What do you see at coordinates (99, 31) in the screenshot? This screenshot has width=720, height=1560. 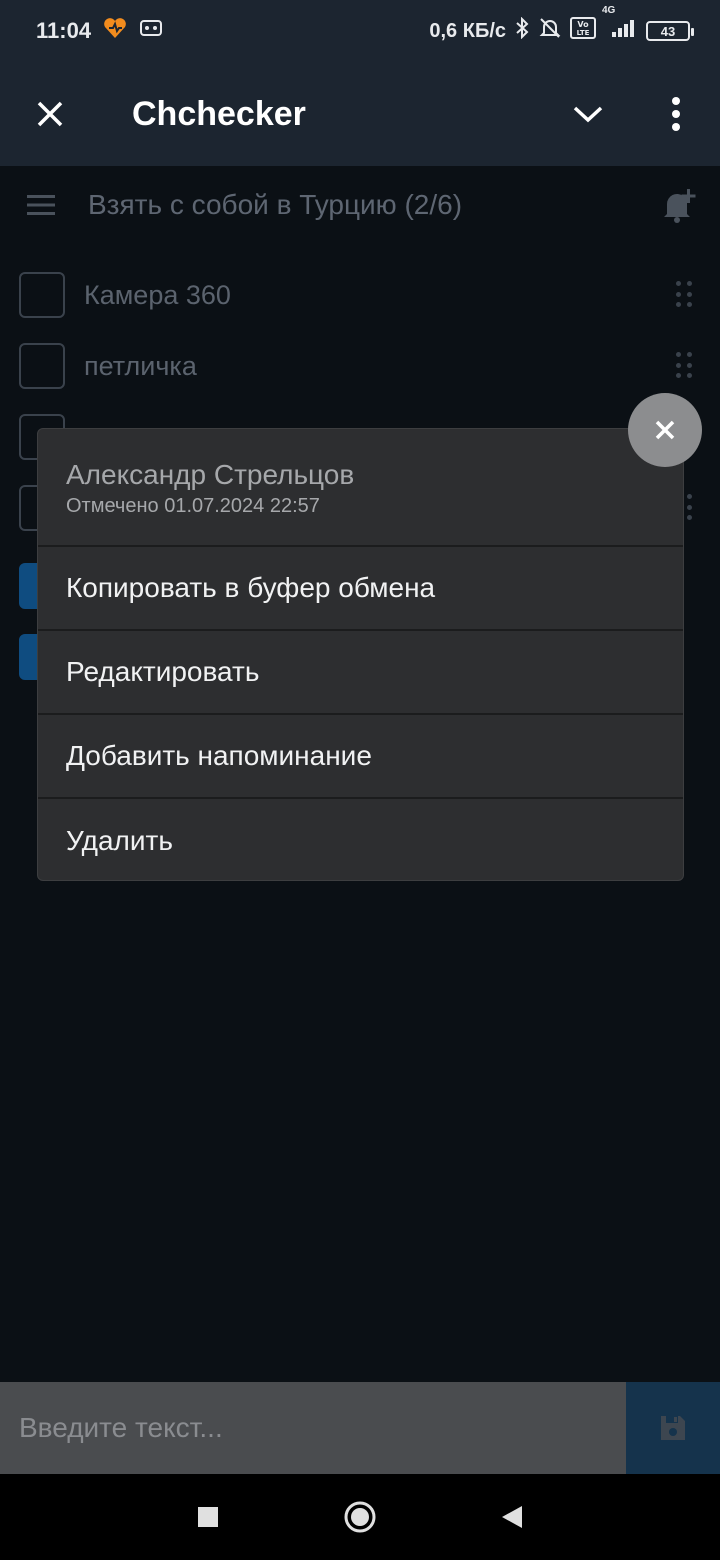 I see `status-left: 11:04` at bounding box center [99, 31].